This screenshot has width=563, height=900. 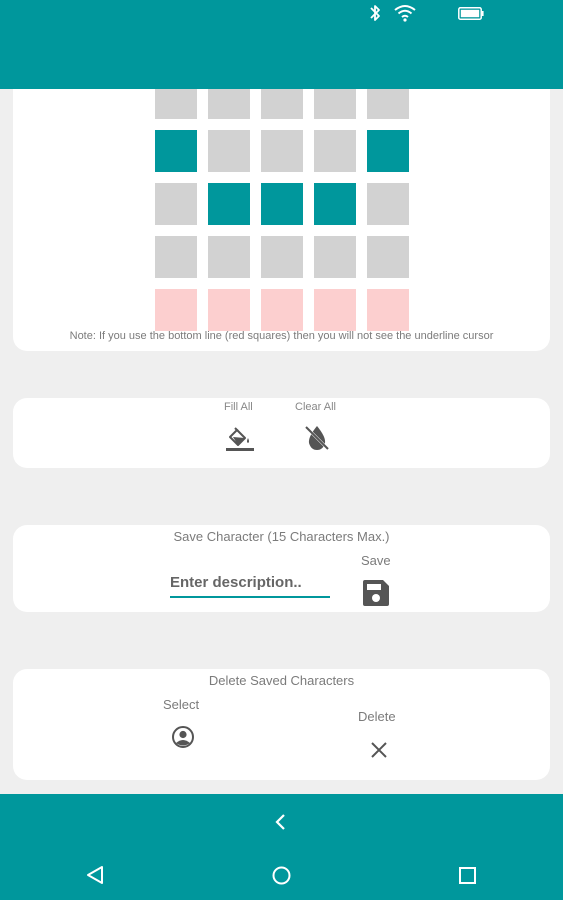 I want to click on clear-all-icon, so click(x=317, y=438).